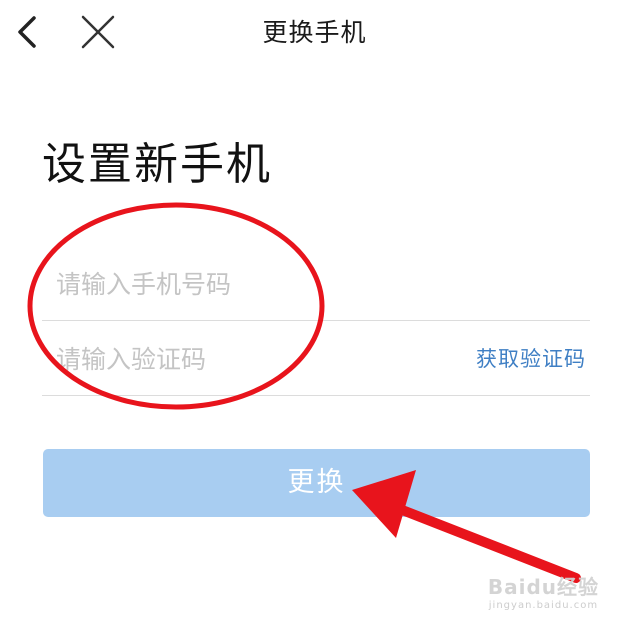 Image resolution: width=629 pixels, height=619 pixels. I want to click on watermark: Baidu经验 jingyan.baidu.com, so click(543, 591).